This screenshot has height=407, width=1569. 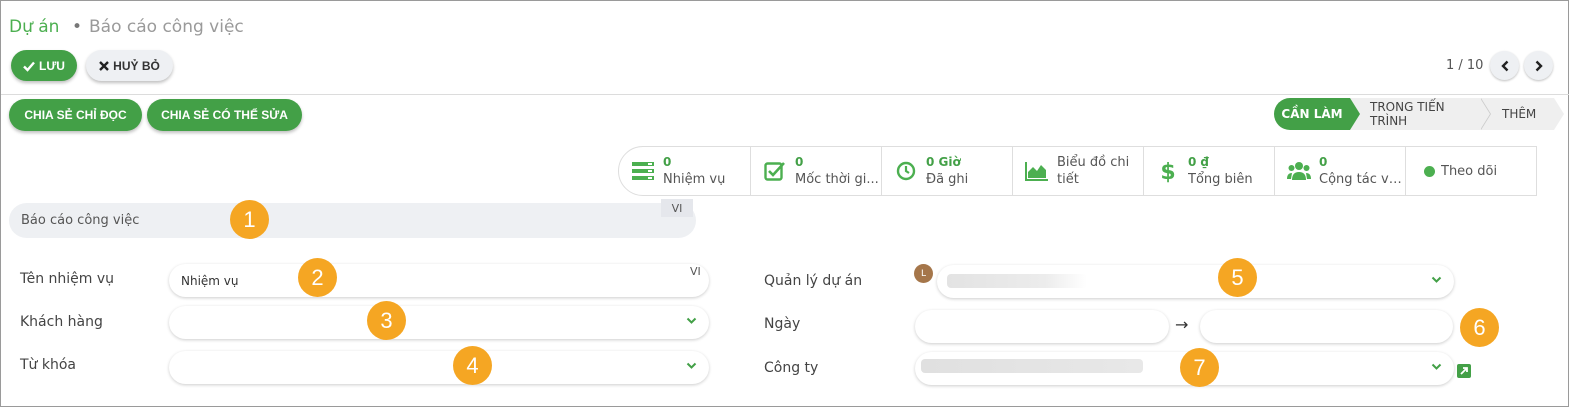 I want to click on stat-hours-button: 0 Giờ Đã ghi, so click(x=946, y=171).